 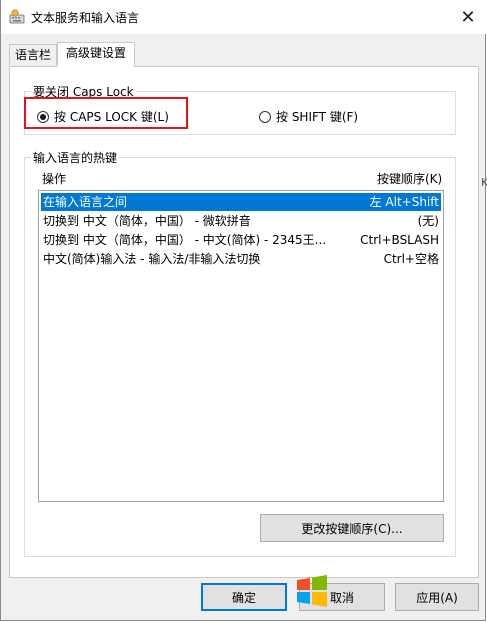 What do you see at coordinates (241, 202) in the screenshot?
I see `list-item: 在输入语言之间 左 Alt+Shift` at bounding box center [241, 202].